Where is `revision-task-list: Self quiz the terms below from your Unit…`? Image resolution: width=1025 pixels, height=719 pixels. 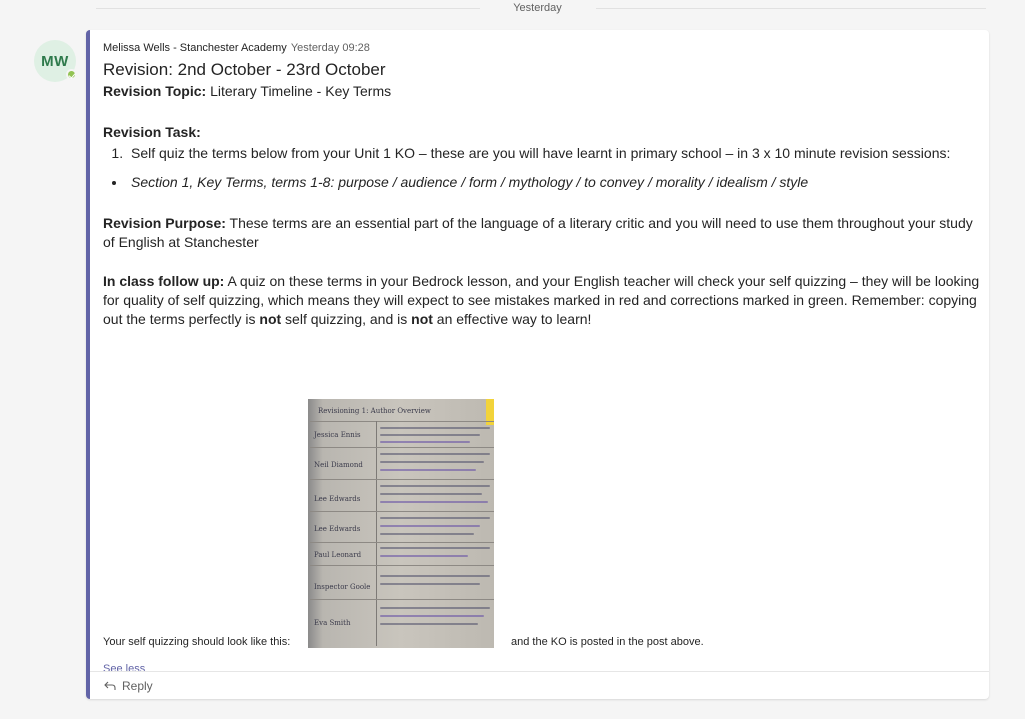
revision-task-list: Self quiz the terms below from your Unit… is located at coordinates (543, 153).